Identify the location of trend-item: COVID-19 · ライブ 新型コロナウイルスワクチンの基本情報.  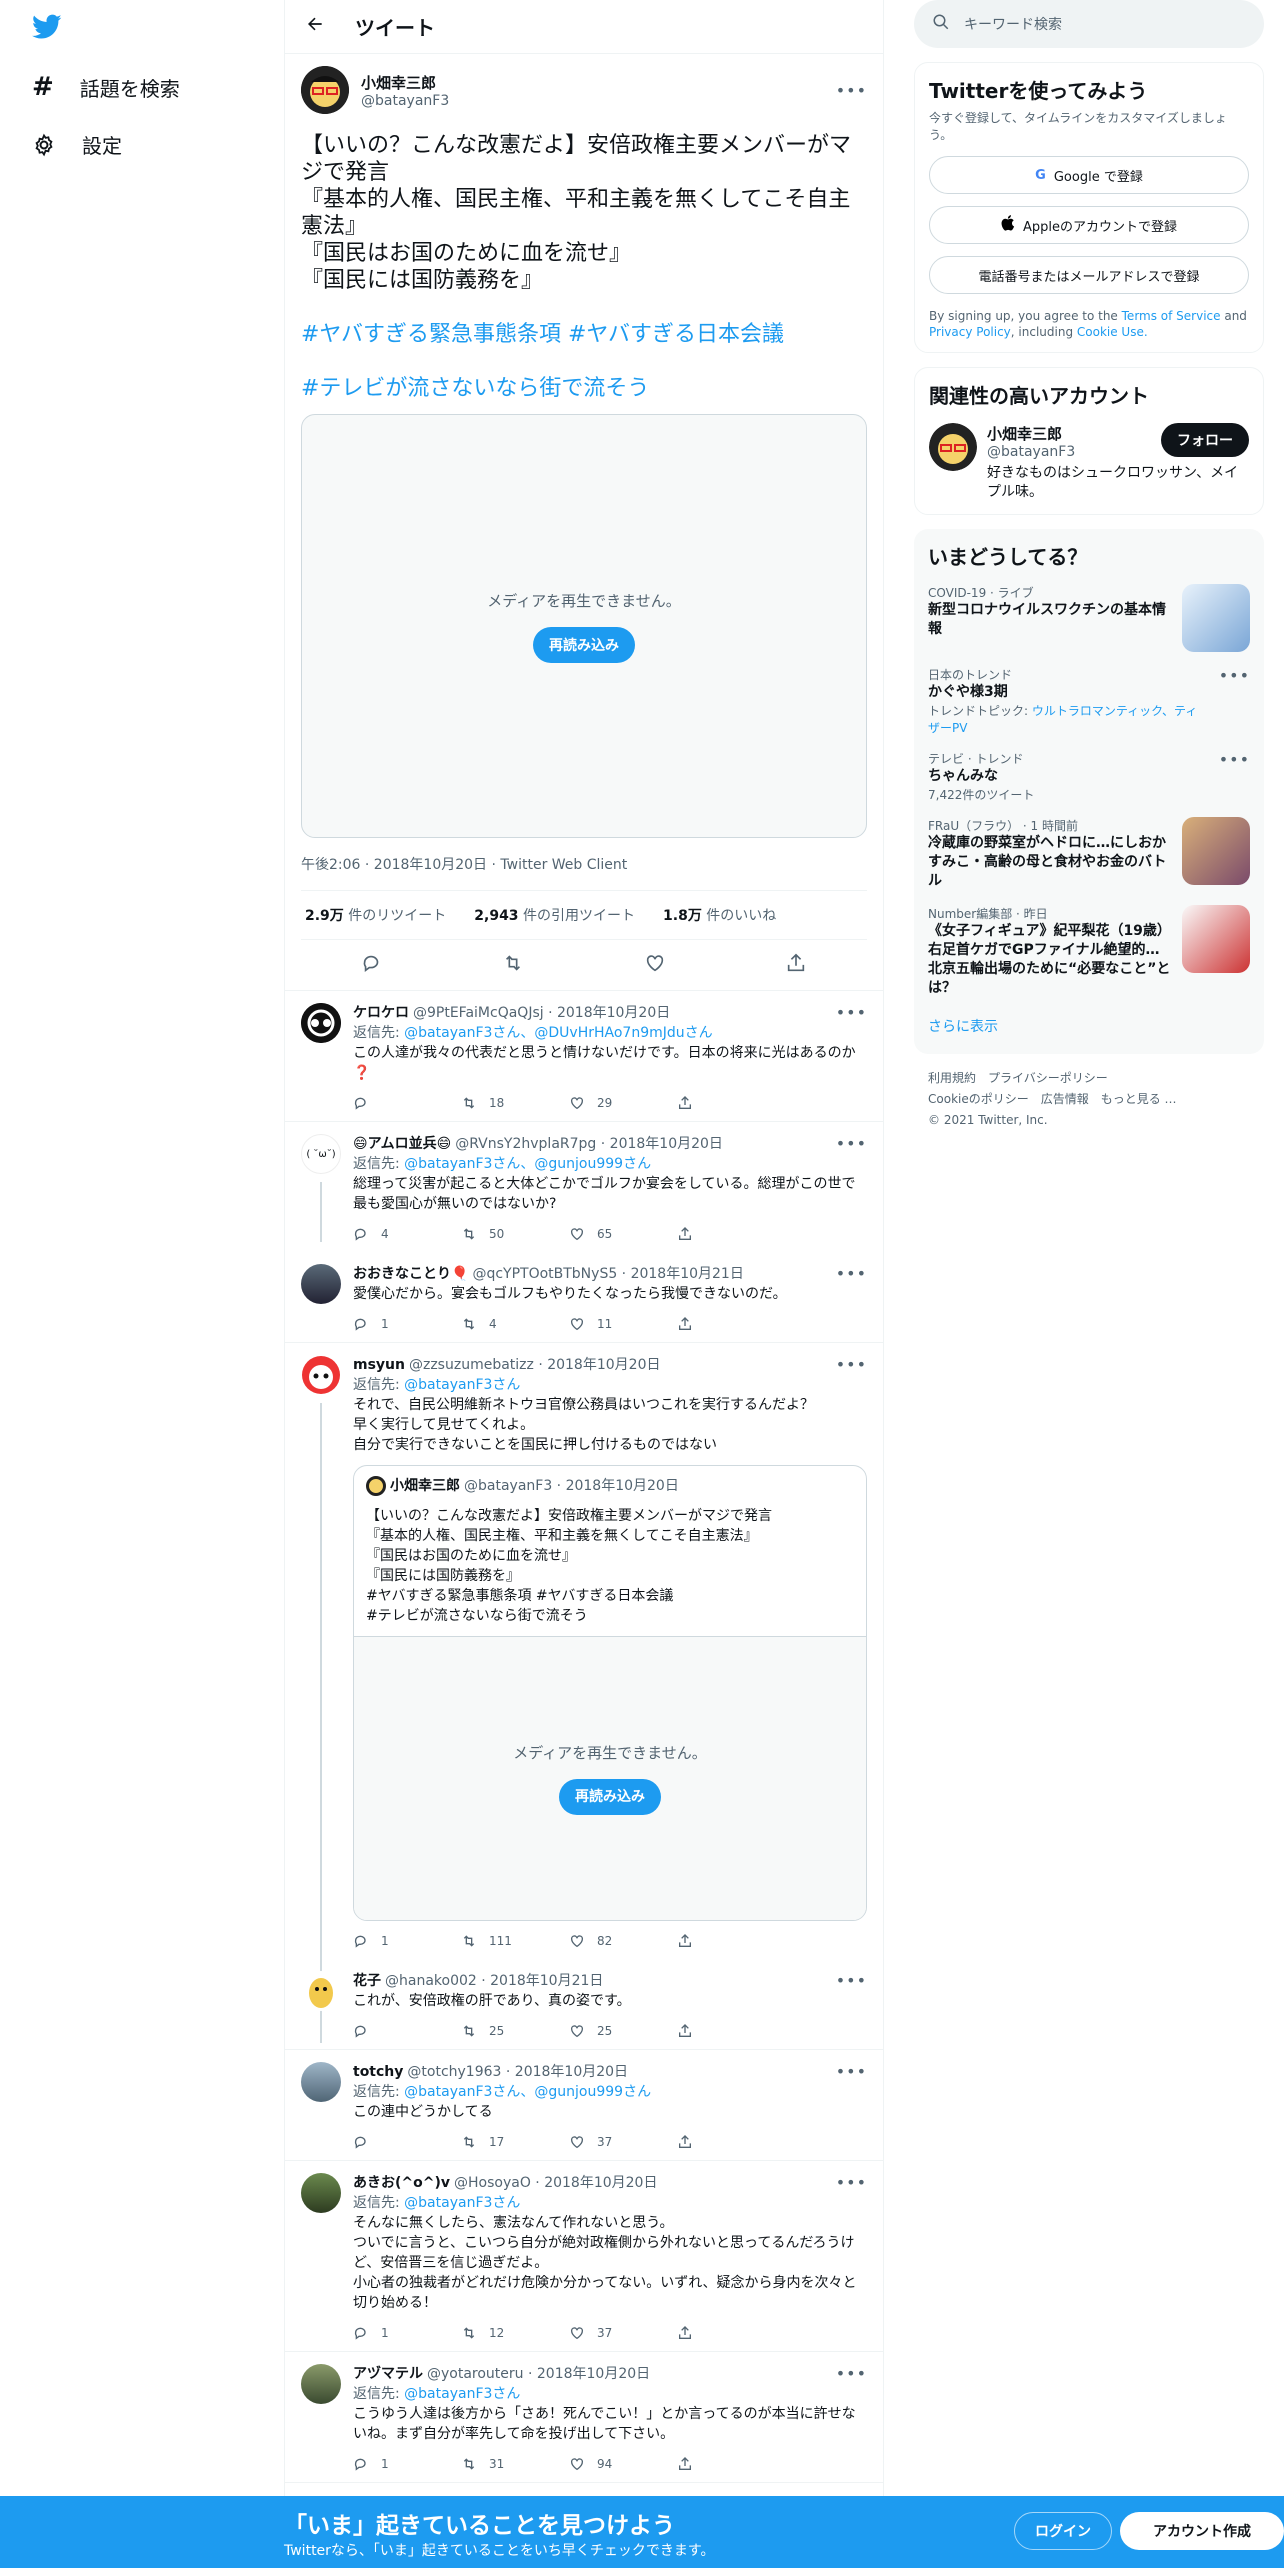
(1089, 618).